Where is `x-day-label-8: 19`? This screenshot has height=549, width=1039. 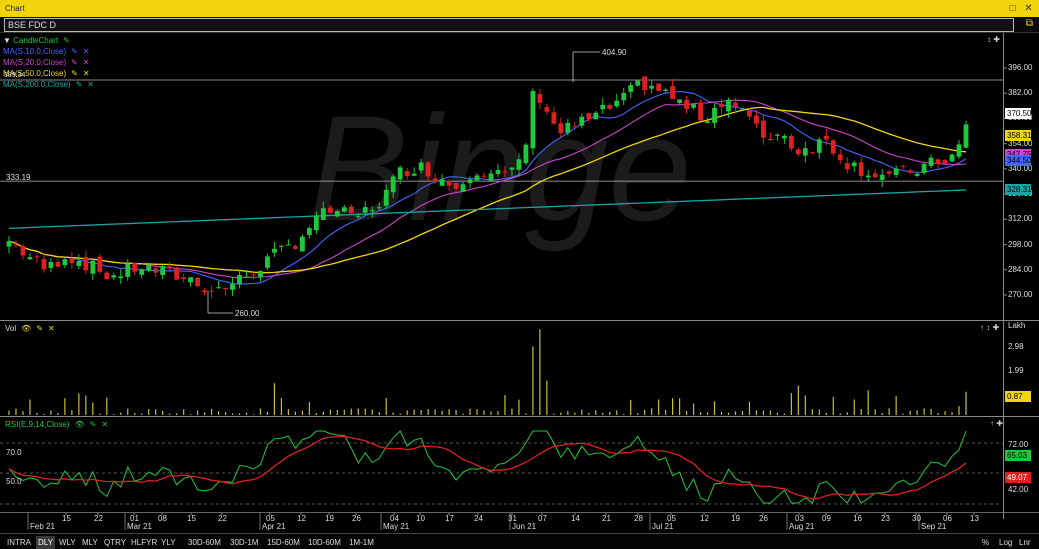
x-day-label-8: 19 is located at coordinates (329, 518).